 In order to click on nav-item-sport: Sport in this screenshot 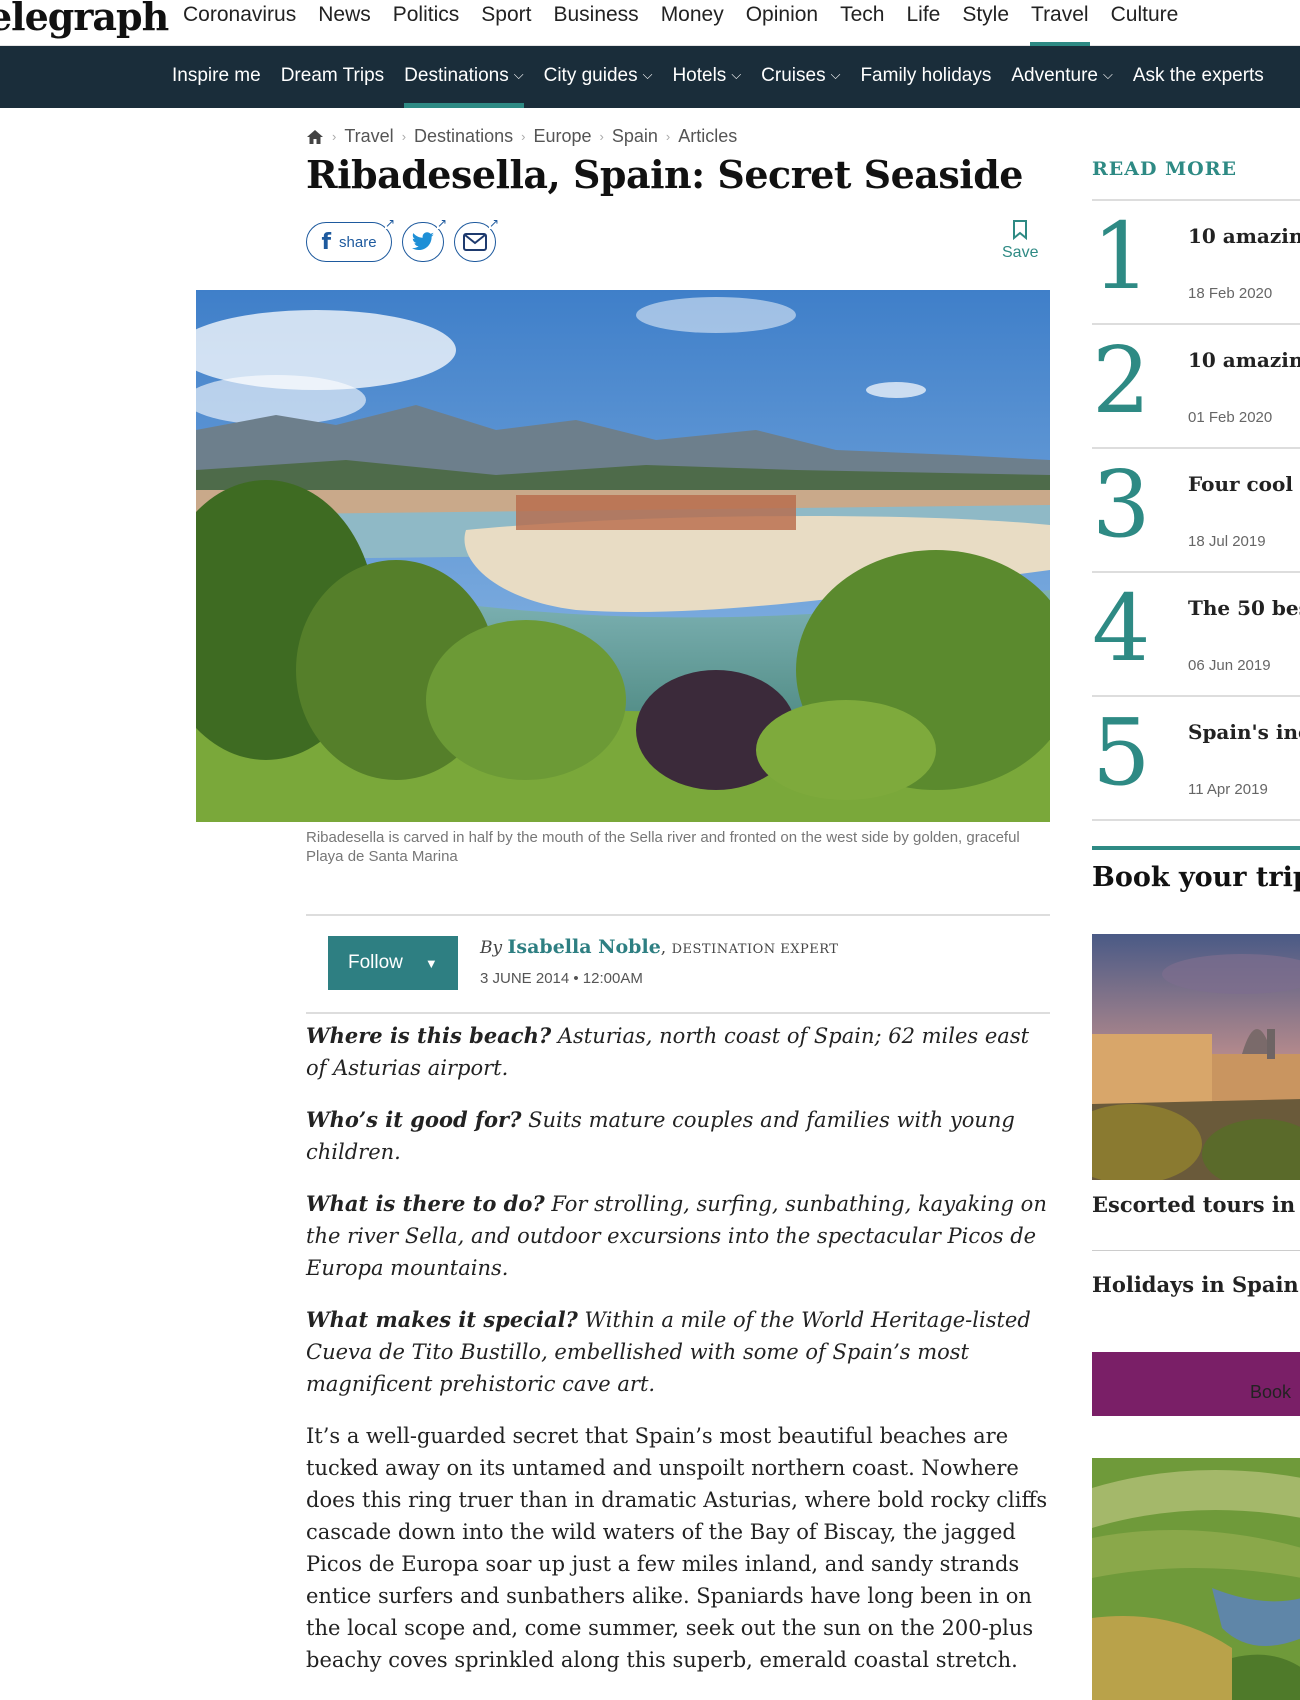, I will do `click(506, 23)`.